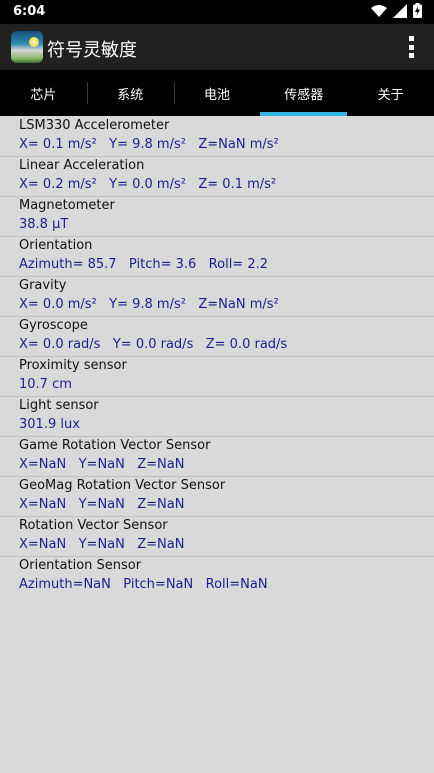 The height and width of the screenshot is (773, 434). I want to click on sensor-value: Azimuth=NaN Pitch=NaN Roll=NaN, so click(143, 584).